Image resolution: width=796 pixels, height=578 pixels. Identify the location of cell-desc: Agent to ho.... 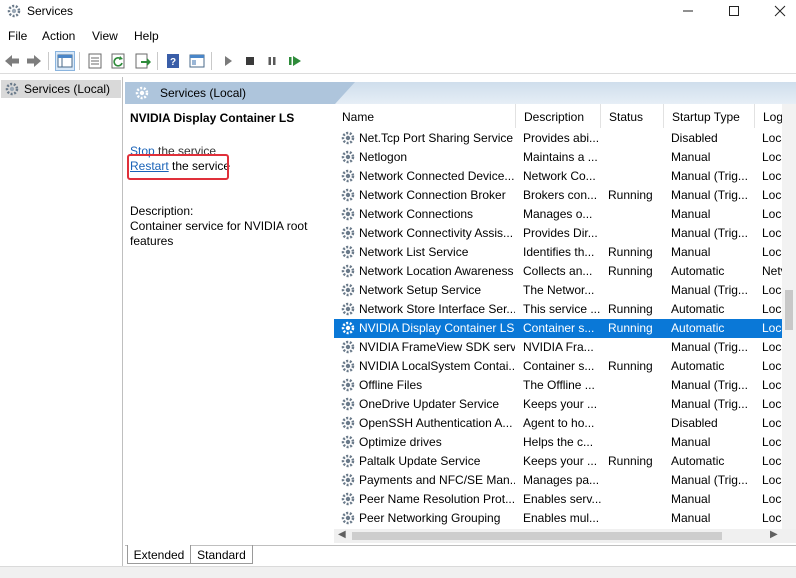
(559, 423).